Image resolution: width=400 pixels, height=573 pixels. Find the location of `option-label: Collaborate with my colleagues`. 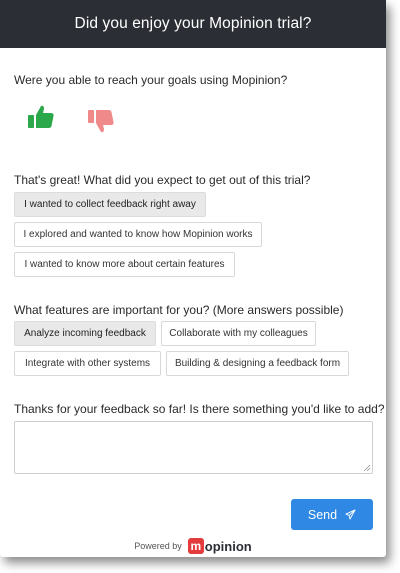

option-label: Collaborate with my colleagues is located at coordinates (238, 333).